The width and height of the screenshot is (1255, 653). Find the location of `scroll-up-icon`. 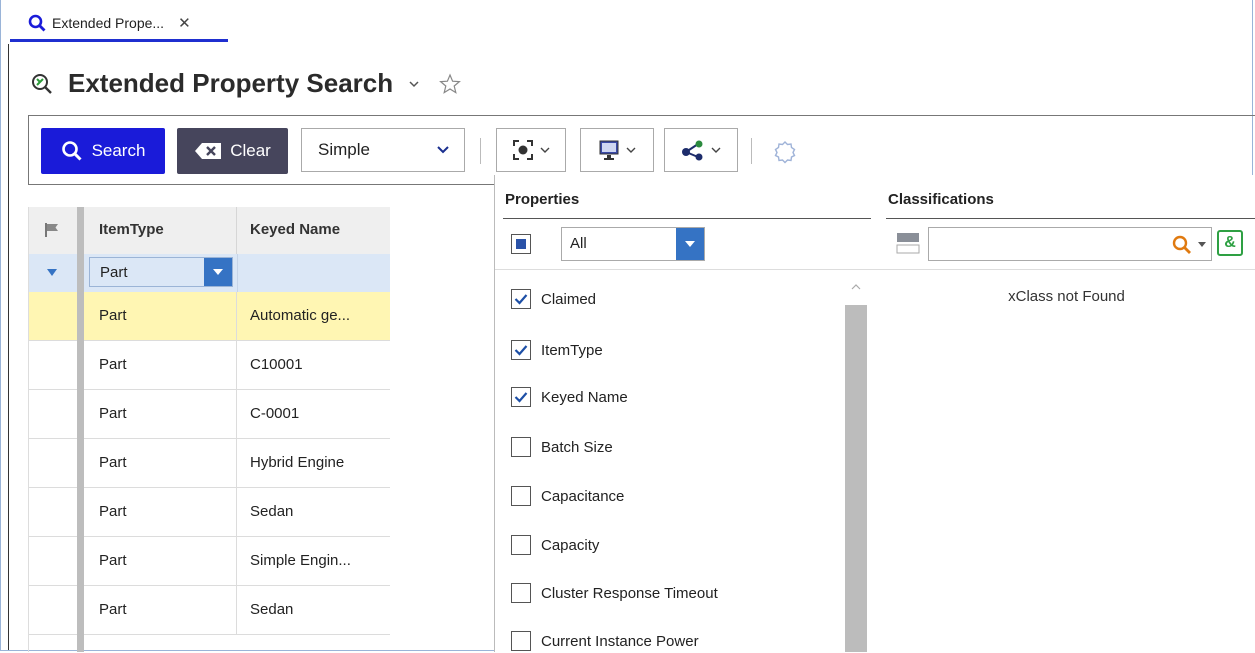

scroll-up-icon is located at coordinates (856, 287).